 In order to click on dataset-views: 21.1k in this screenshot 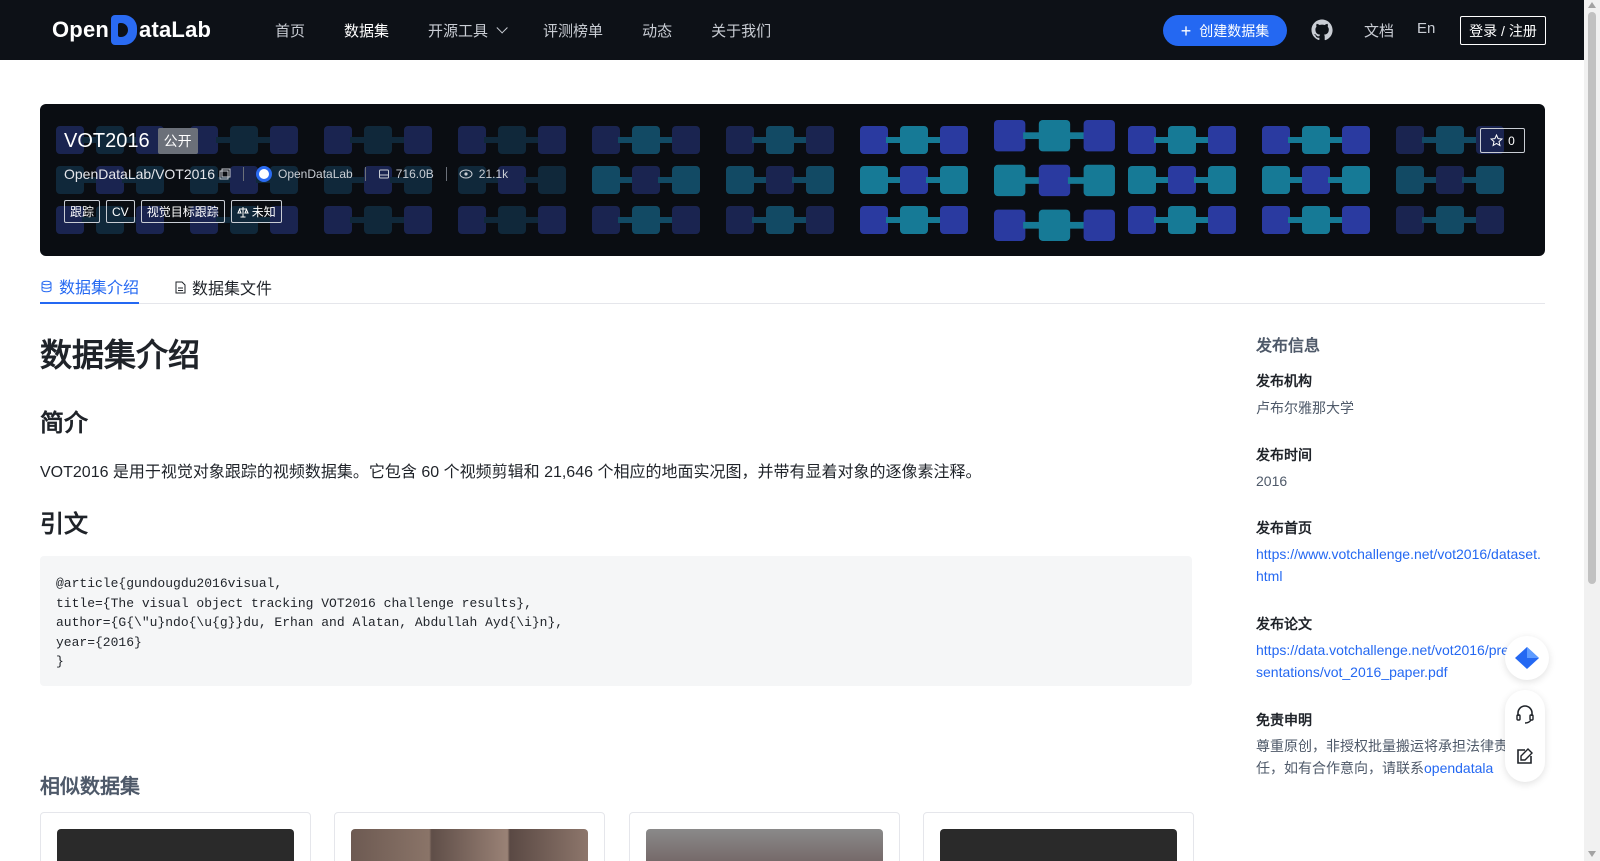, I will do `click(483, 174)`.